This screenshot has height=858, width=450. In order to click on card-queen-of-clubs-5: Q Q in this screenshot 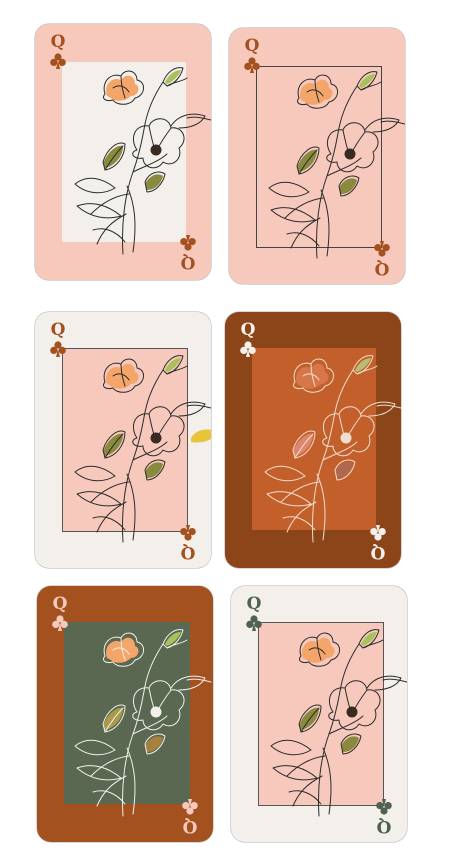, I will do `click(125, 714)`.